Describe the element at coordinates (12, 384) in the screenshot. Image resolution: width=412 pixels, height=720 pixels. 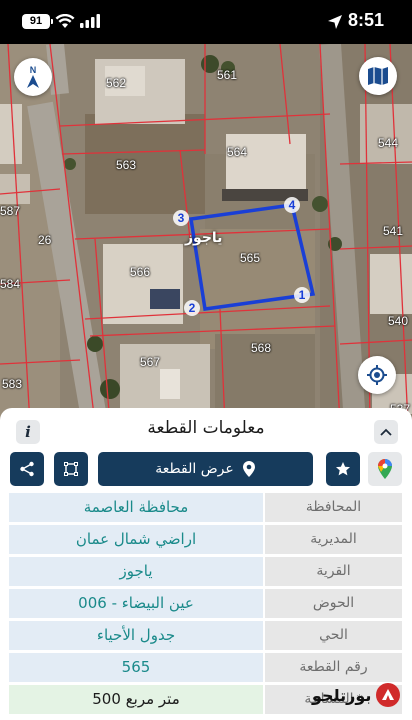
I see `parcel-number-label: 583` at that location.